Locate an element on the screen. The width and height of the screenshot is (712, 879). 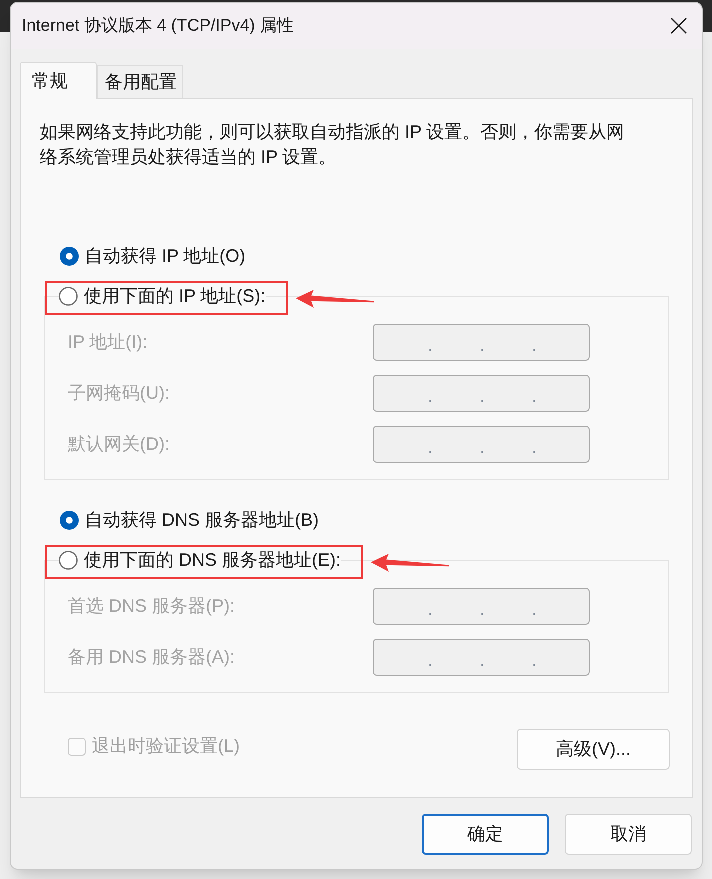
close-icon is located at coordinates (679, 26).